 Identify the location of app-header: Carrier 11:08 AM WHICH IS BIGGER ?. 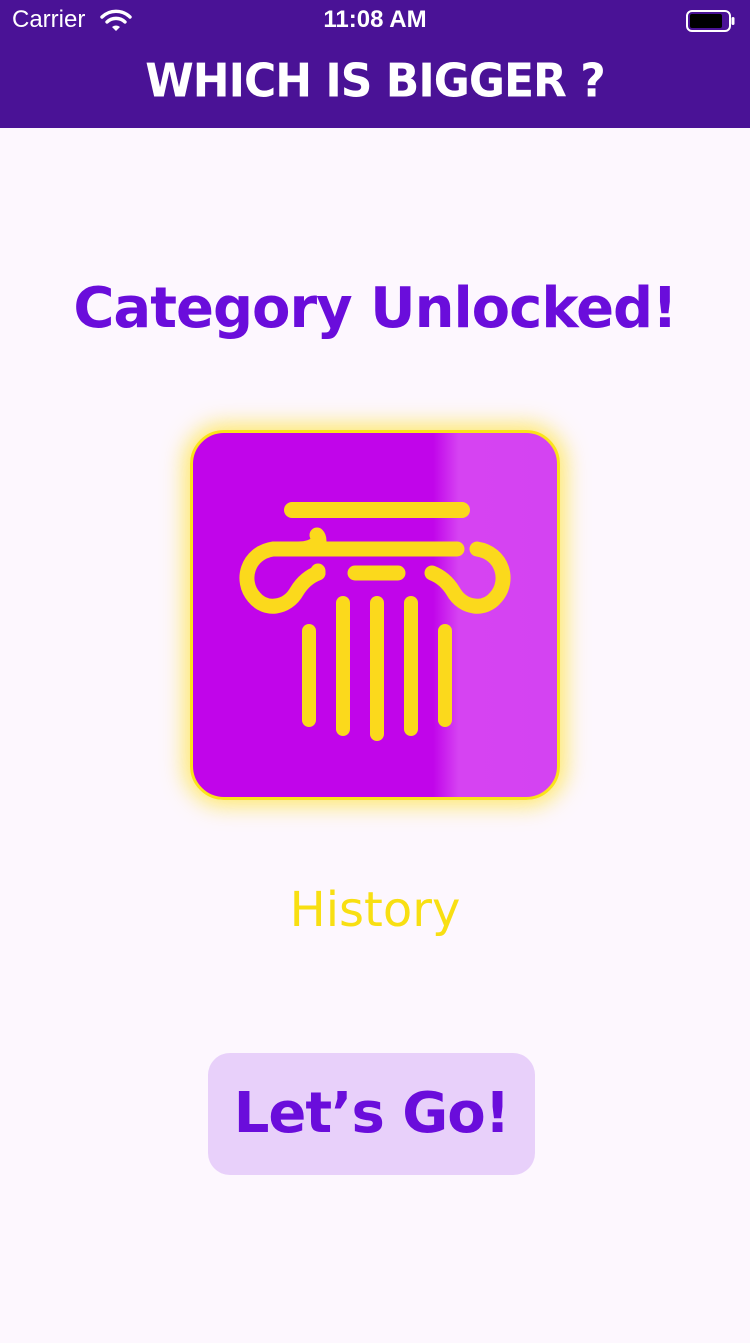
(375, 64).